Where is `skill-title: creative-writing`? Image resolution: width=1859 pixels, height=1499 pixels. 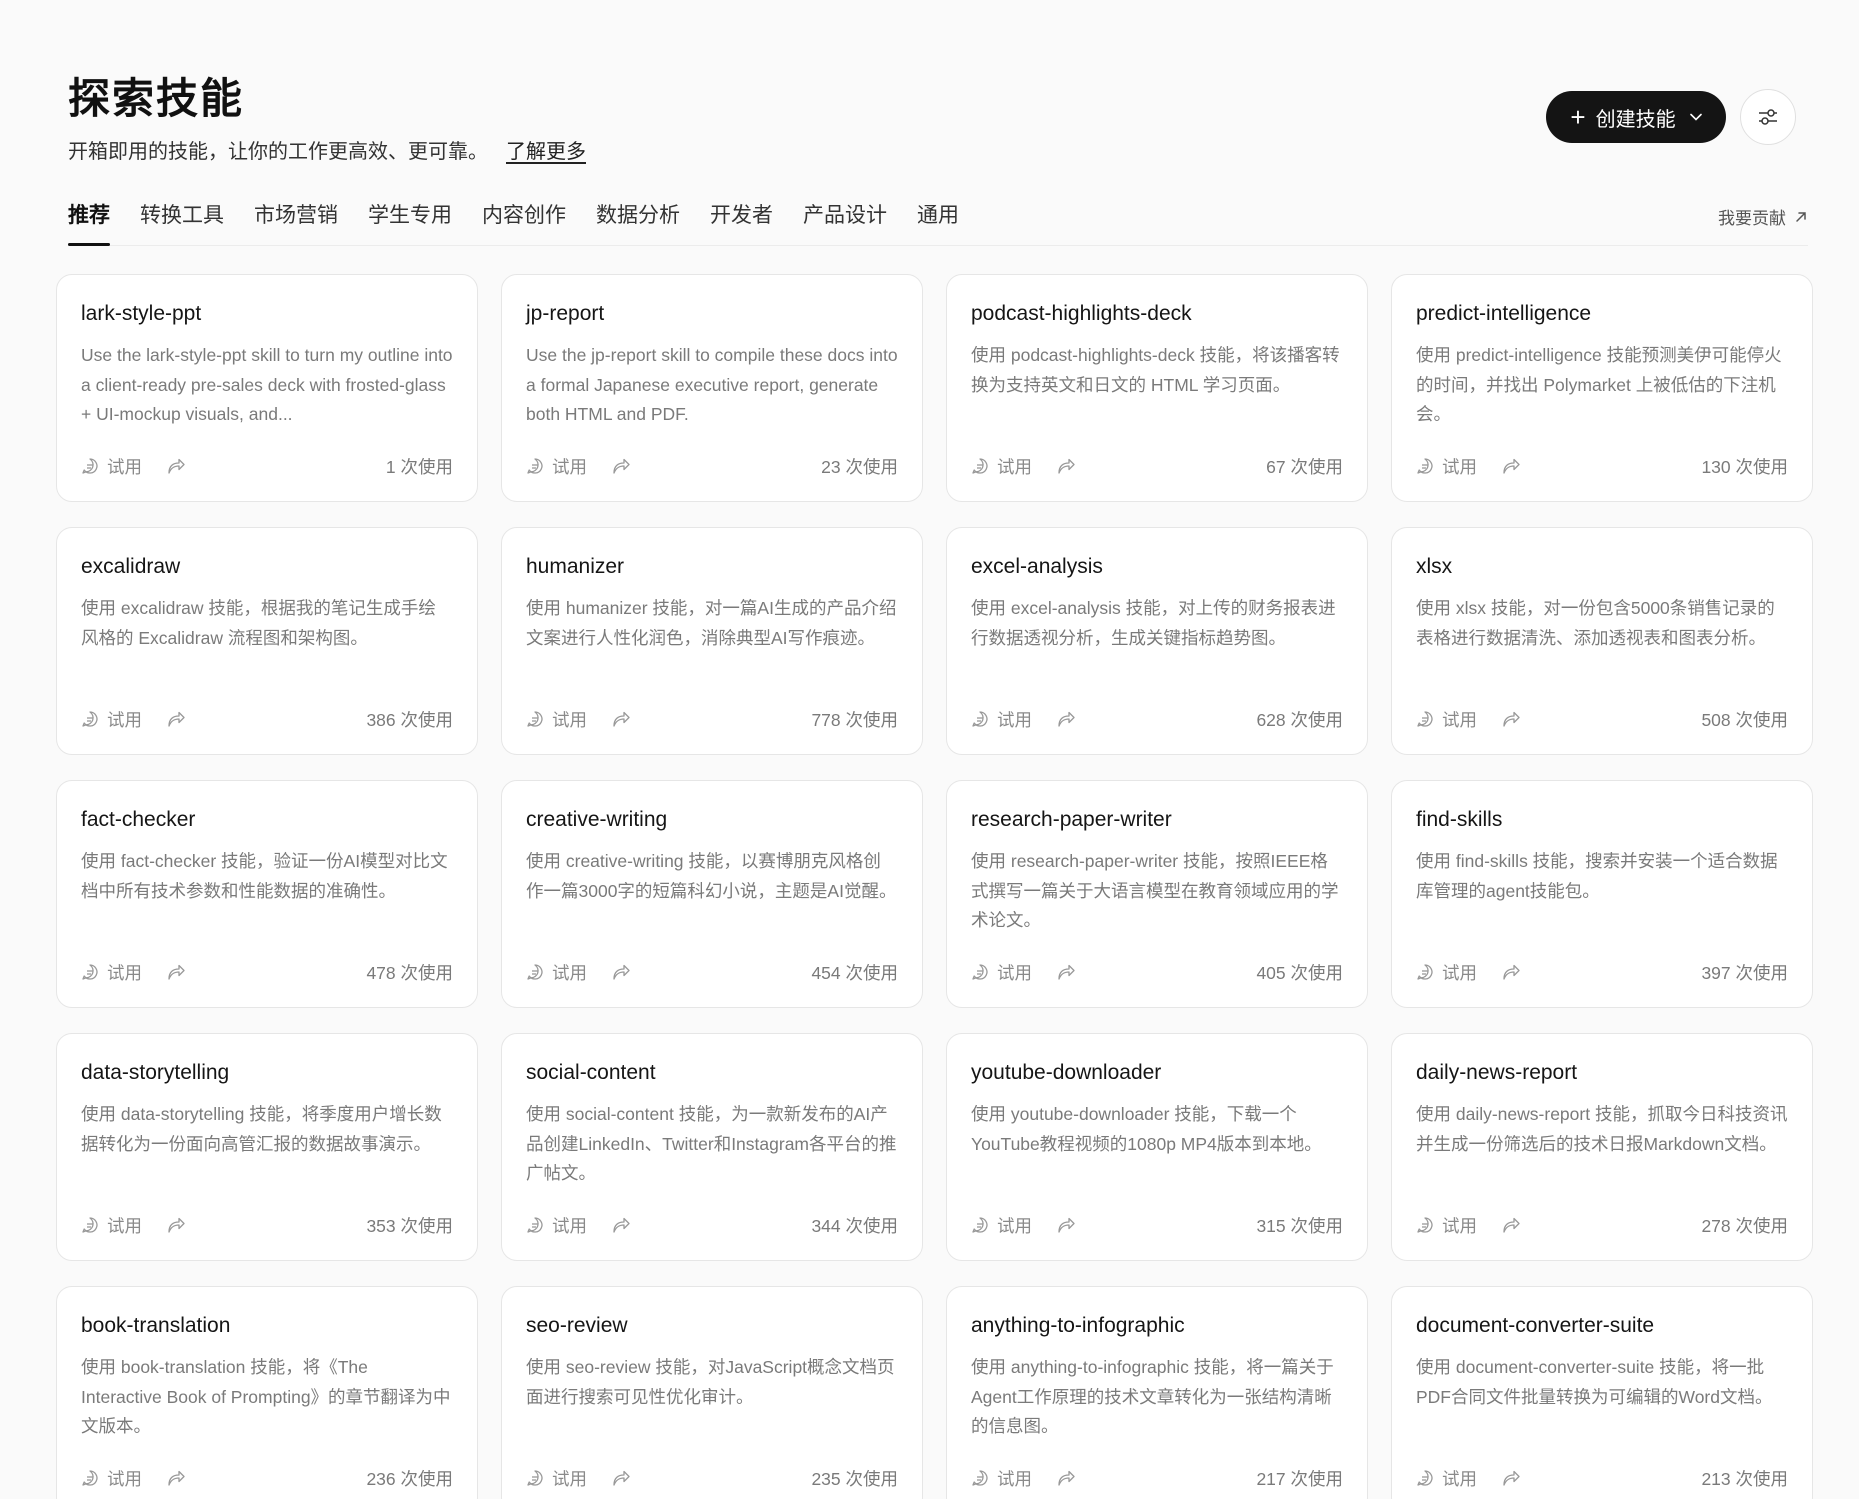
skill-title: creative-writing is located at coordinates (597, 819).